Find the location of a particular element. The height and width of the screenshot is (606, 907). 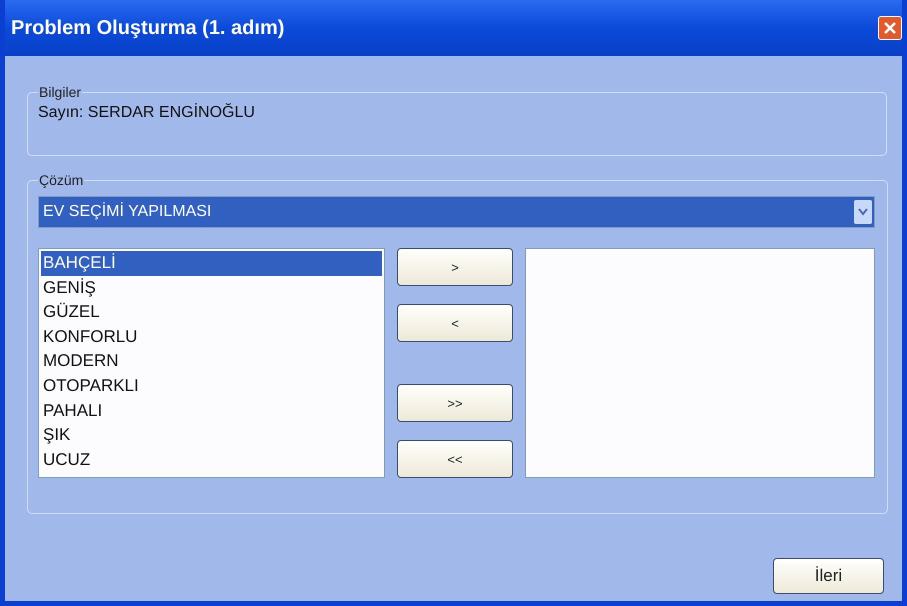

list-item: GENİŞ is located at coordinates (211, 288).